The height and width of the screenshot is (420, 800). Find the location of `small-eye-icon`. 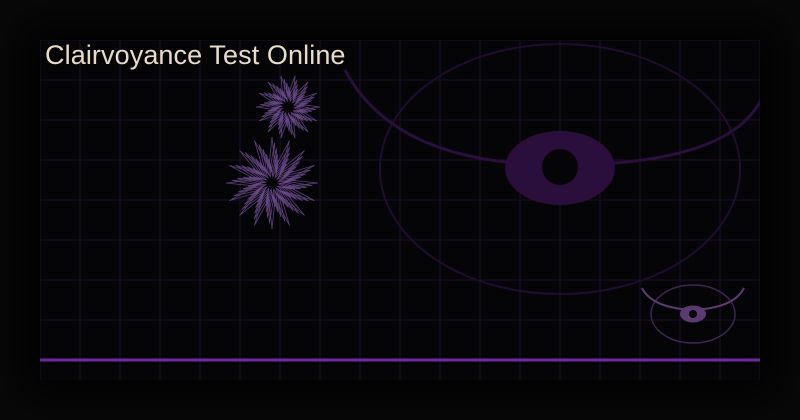

small-eye-icon is located at coordinates (693, 314).